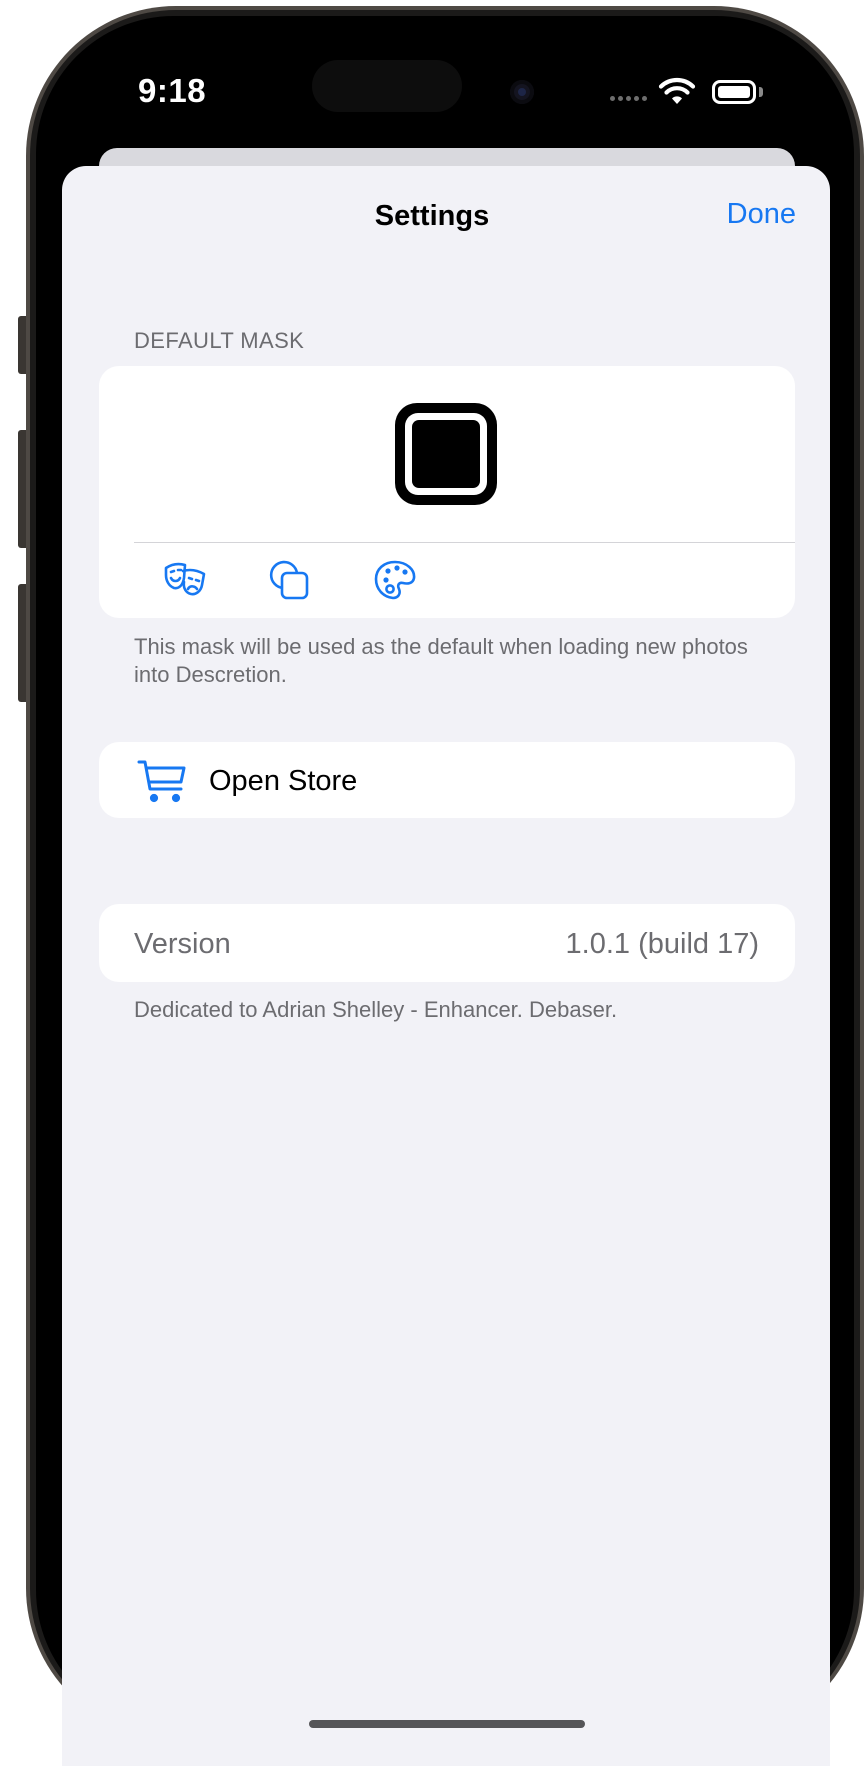 The height and width of the screenshot is (1766, 864). What do you see at coordinates (761, 214) in the screenshot?
I see `done-button: Done` at bounding box center [761, 214].